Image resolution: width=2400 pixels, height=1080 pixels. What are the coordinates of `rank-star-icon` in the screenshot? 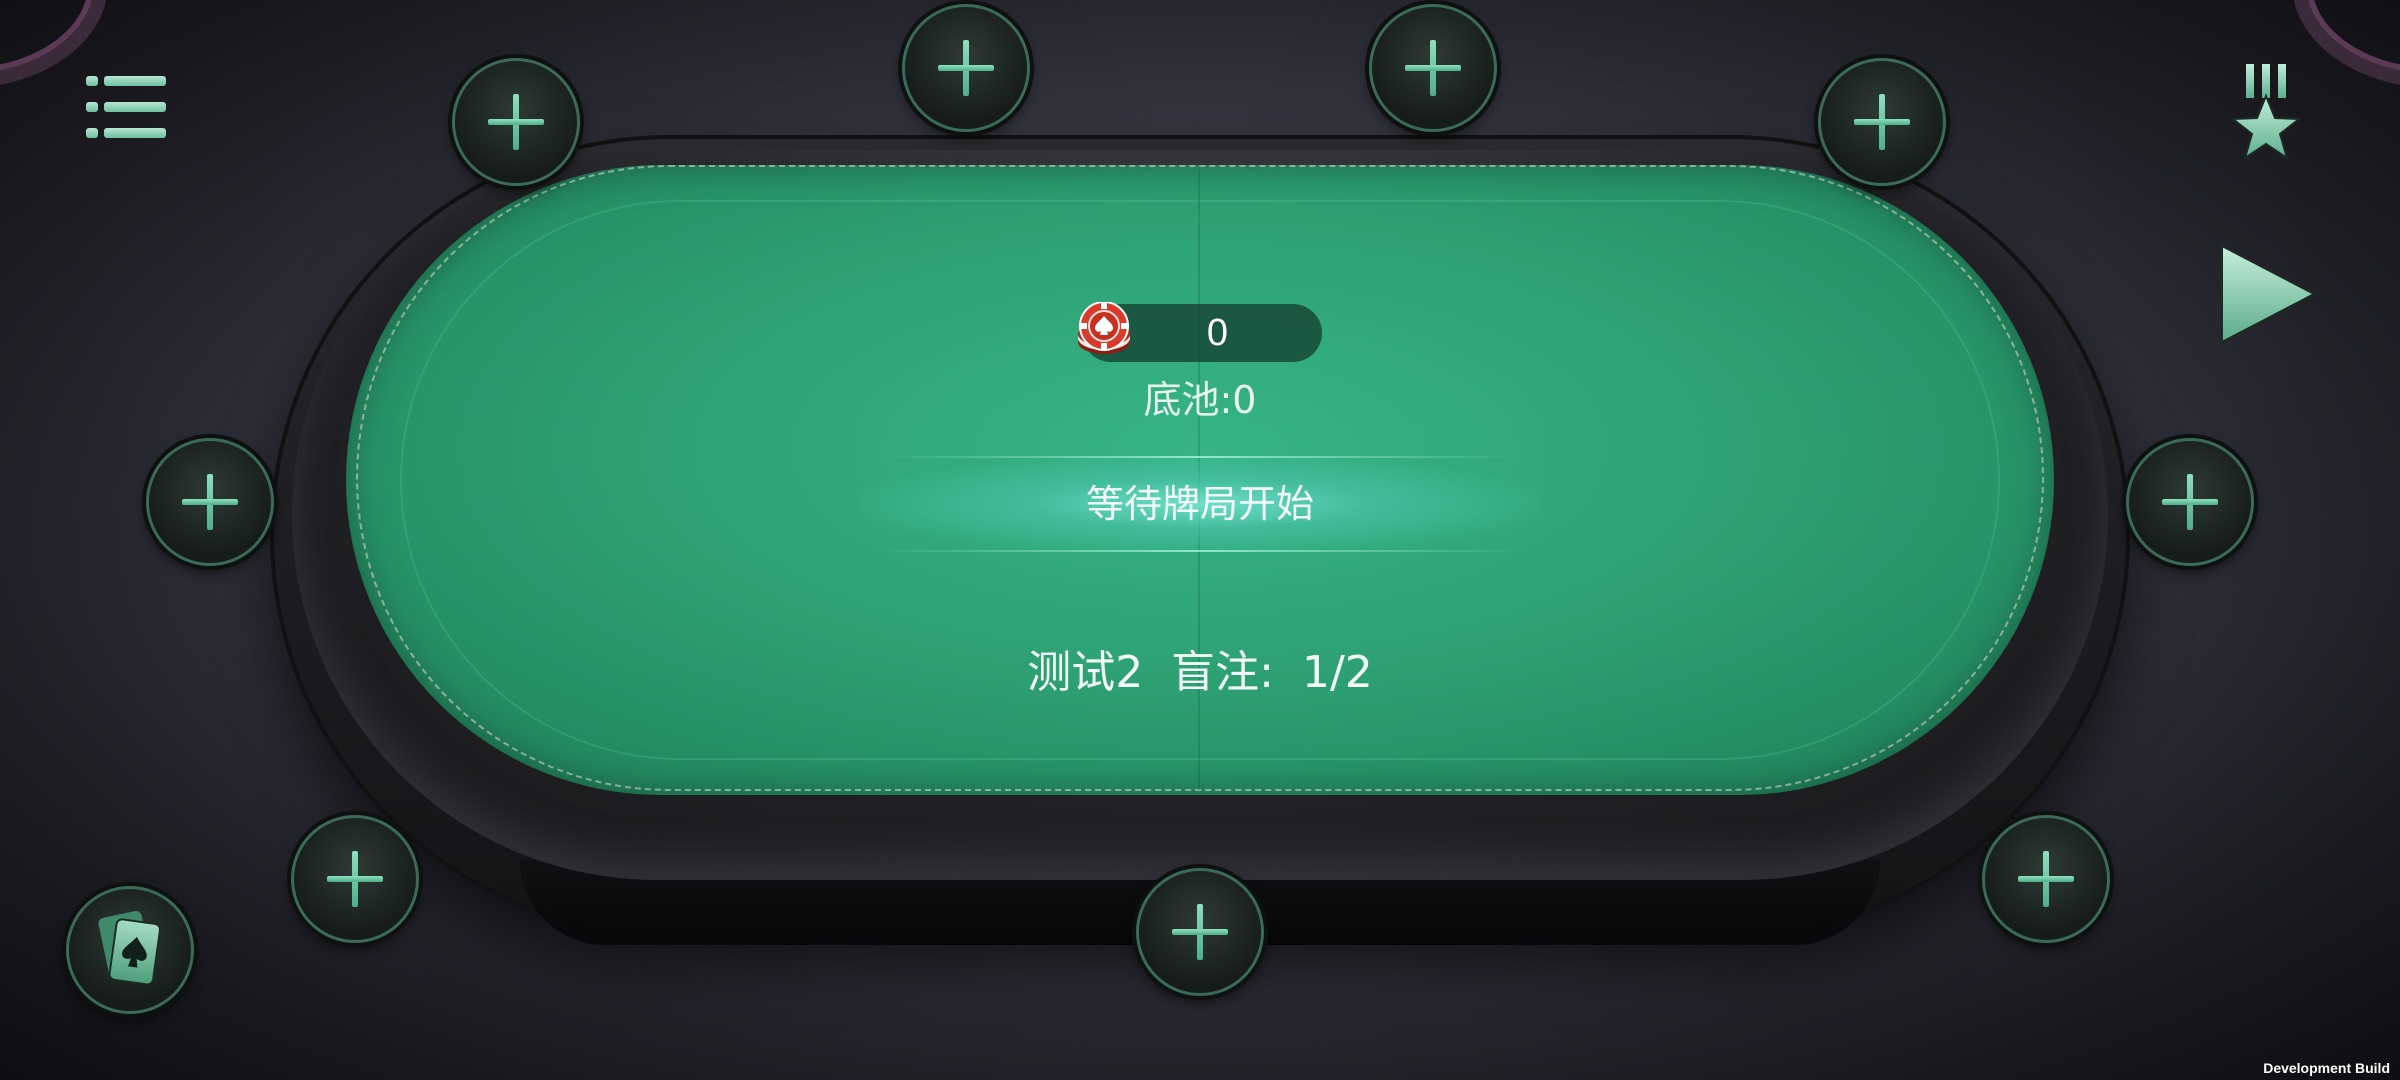 It's located at (2266, 114).